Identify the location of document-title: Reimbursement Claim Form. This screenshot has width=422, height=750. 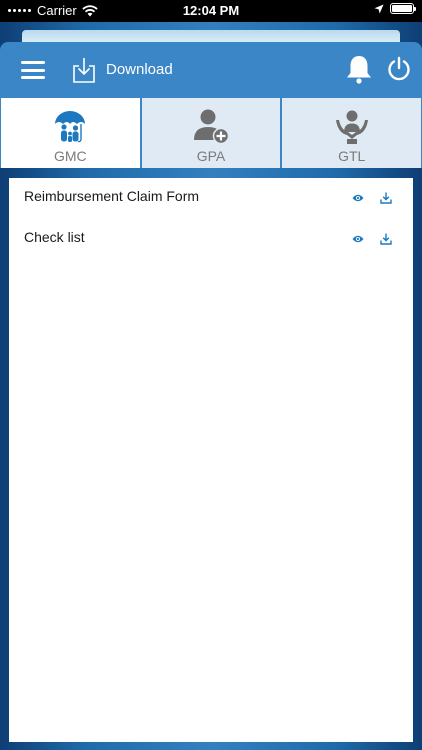
(112, 196).